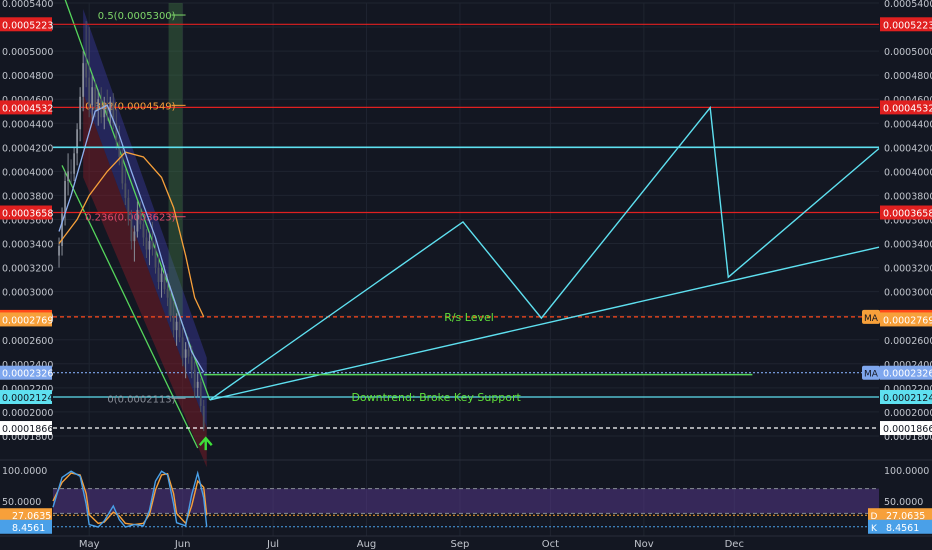  What do you see at coordinates (27, 25) in the screenshot?
I see `left-price-tag-label: 0.0005223` at bounding box center [27, 25].